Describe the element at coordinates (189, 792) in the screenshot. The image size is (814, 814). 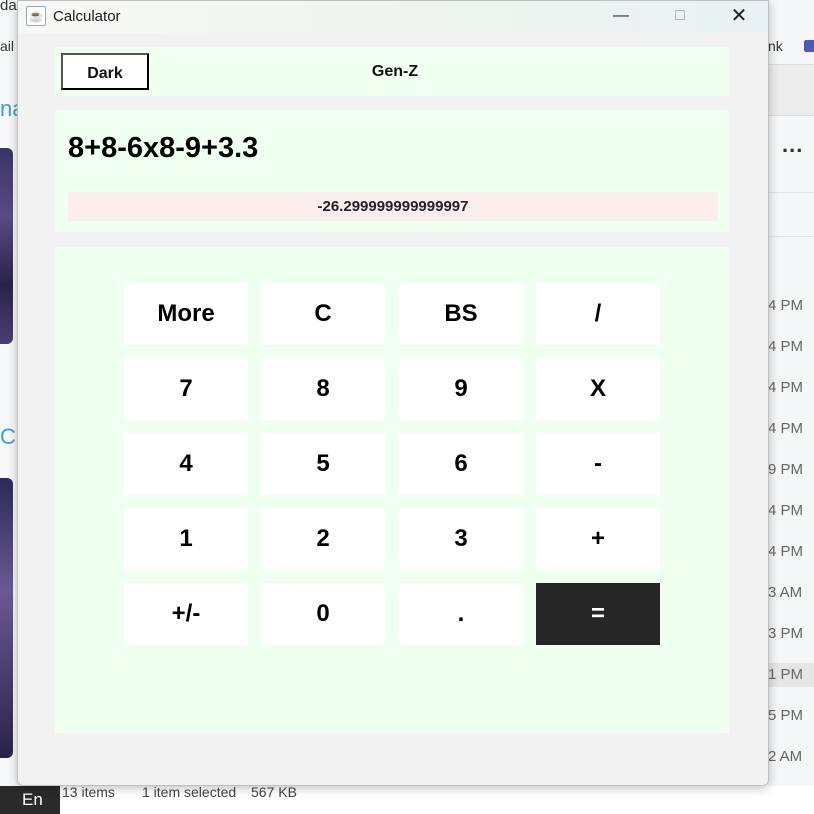
I see `status-selection: 1 item selected` at that location.